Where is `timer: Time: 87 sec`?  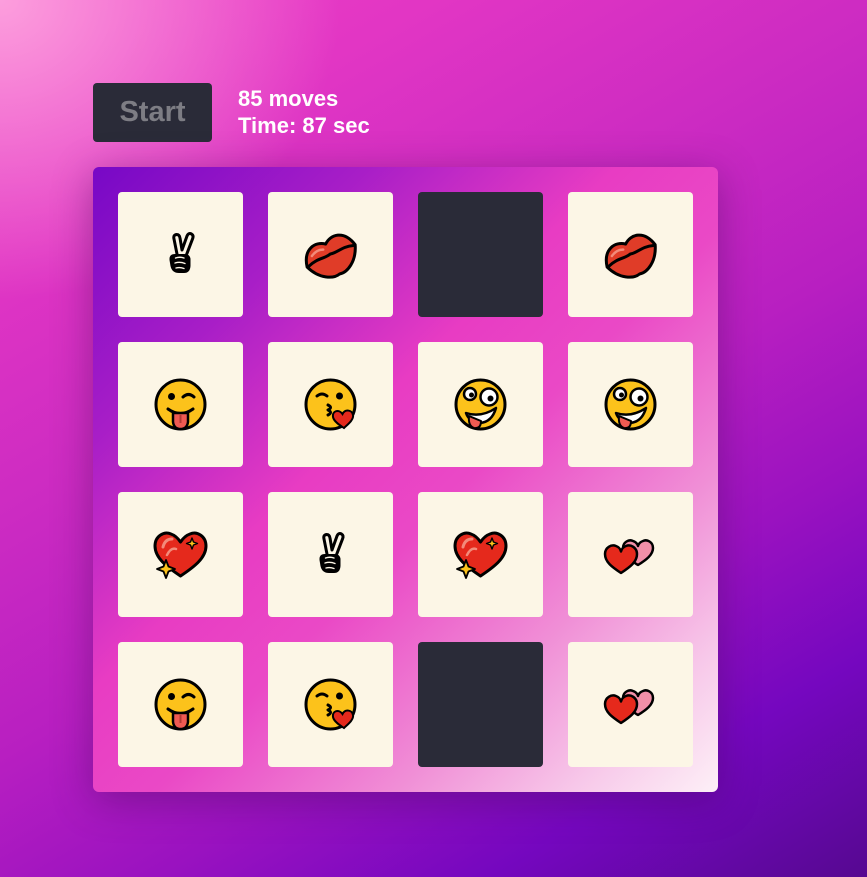 timer: Time: 87 sec is located at coordinates (304, 125).